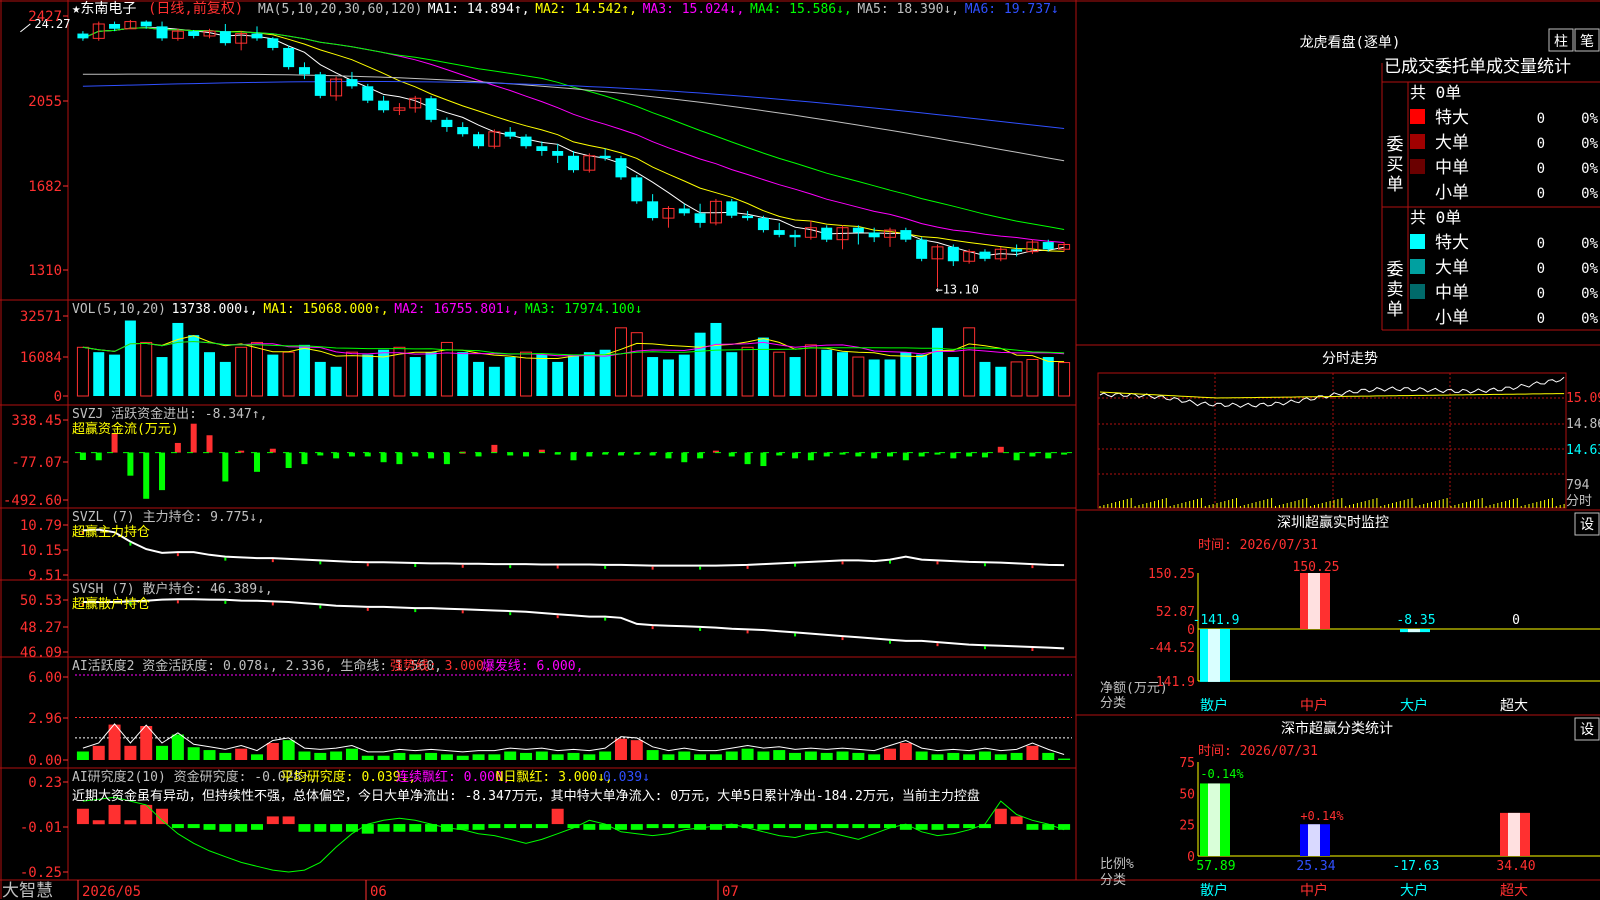  I want to click on svsh-panel, so click(573, 625).